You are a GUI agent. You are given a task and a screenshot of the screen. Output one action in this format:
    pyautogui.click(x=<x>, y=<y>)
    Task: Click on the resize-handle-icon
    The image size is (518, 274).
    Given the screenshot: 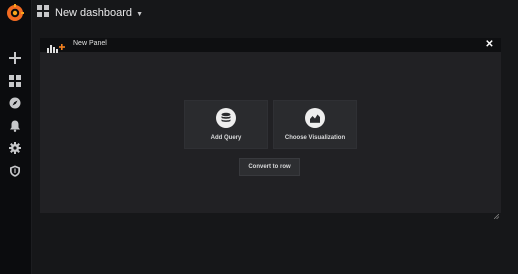 What is the action you would take?
    pyautogui.click(x=496, y=213)
    